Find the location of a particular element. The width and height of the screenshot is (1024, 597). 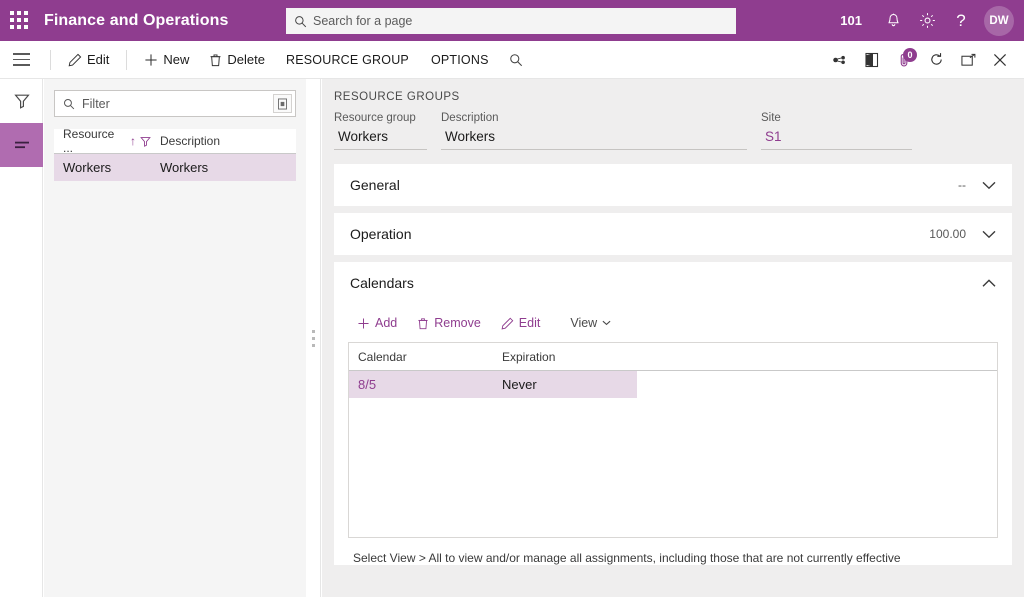

attachments-icon: 0 is located at coordinates (904, 60).